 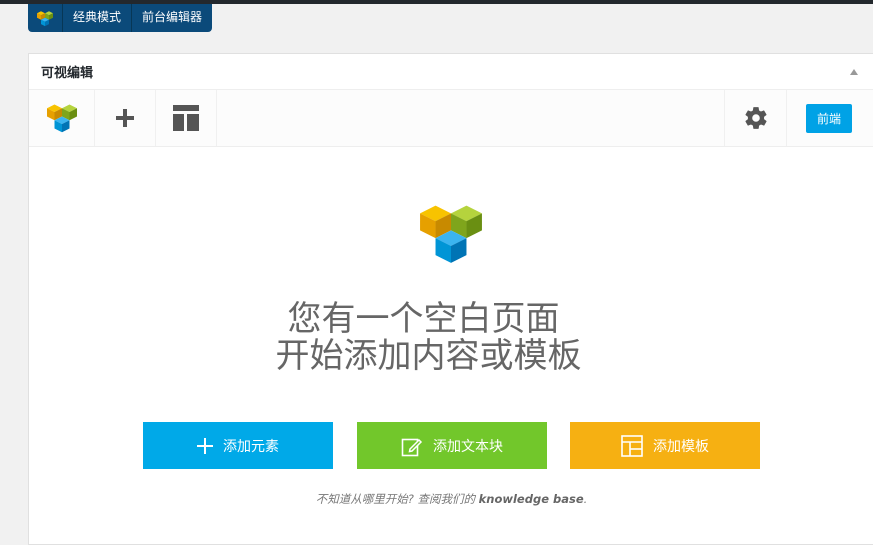 What do you see at coordinates (397, 499) in the screenshot?
I see `help-prefix: 不知道从哪里开始? 查阅我们的` at bounding box center [397, 499].